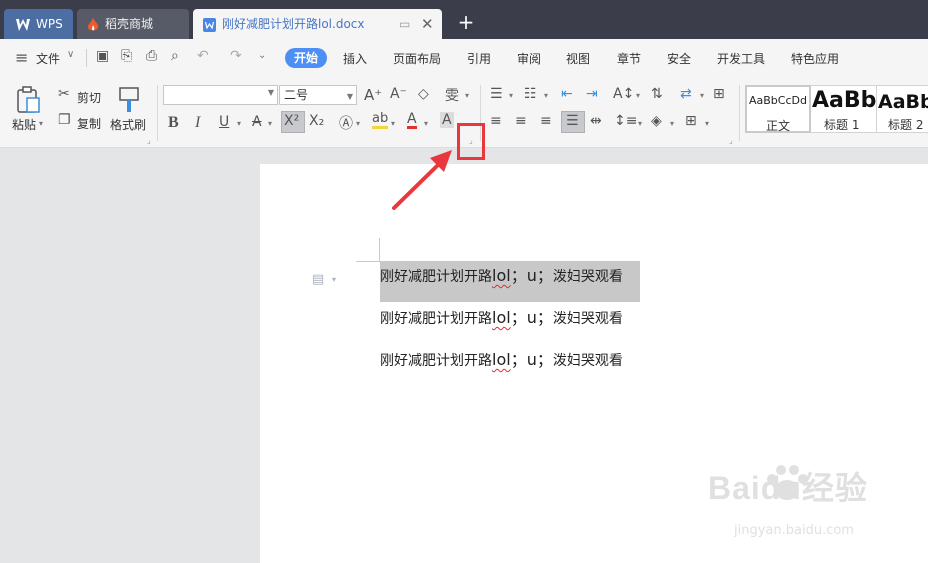  I want to click on document-line-1: 刚好减肥计划开路lol；u；泼妇哭观看, so click(501, 274).